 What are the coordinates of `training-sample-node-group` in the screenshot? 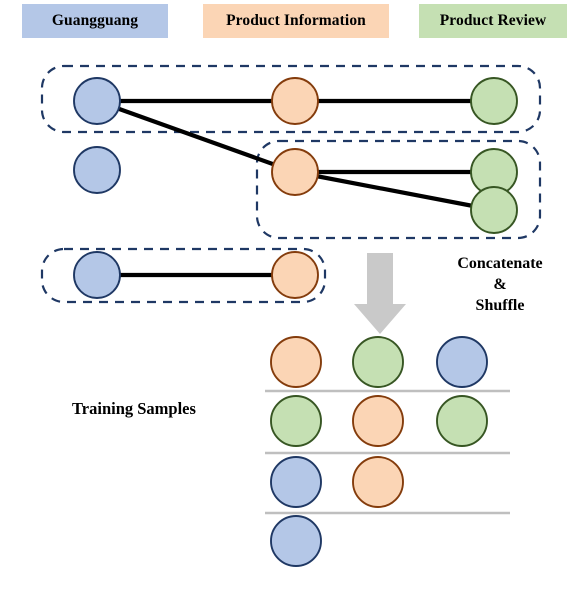 It's located at (379, 451).